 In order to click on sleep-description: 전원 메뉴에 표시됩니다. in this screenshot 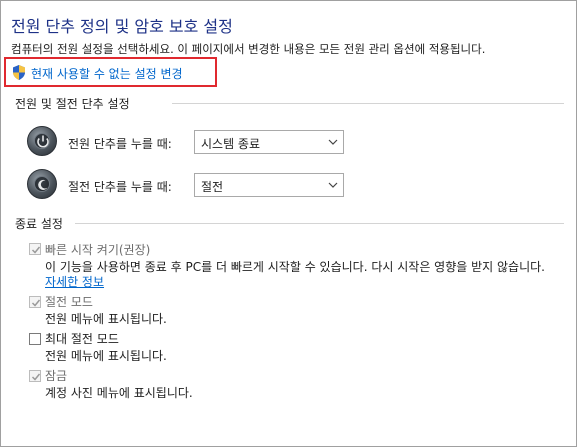, I will do `click(106, 319)`.